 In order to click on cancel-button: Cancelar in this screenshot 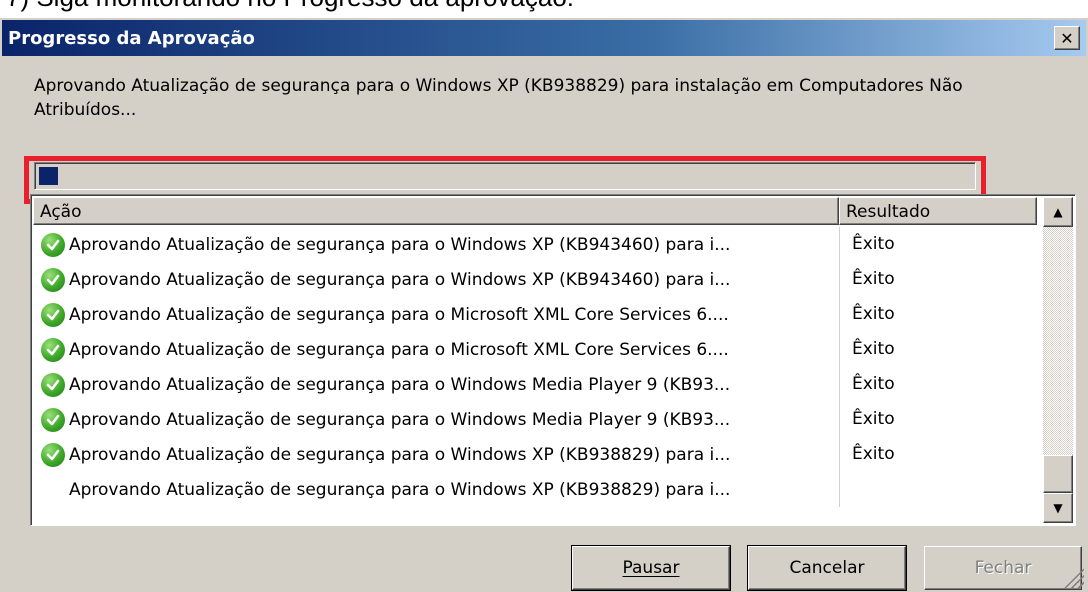, I will do `click(827, 568)`.